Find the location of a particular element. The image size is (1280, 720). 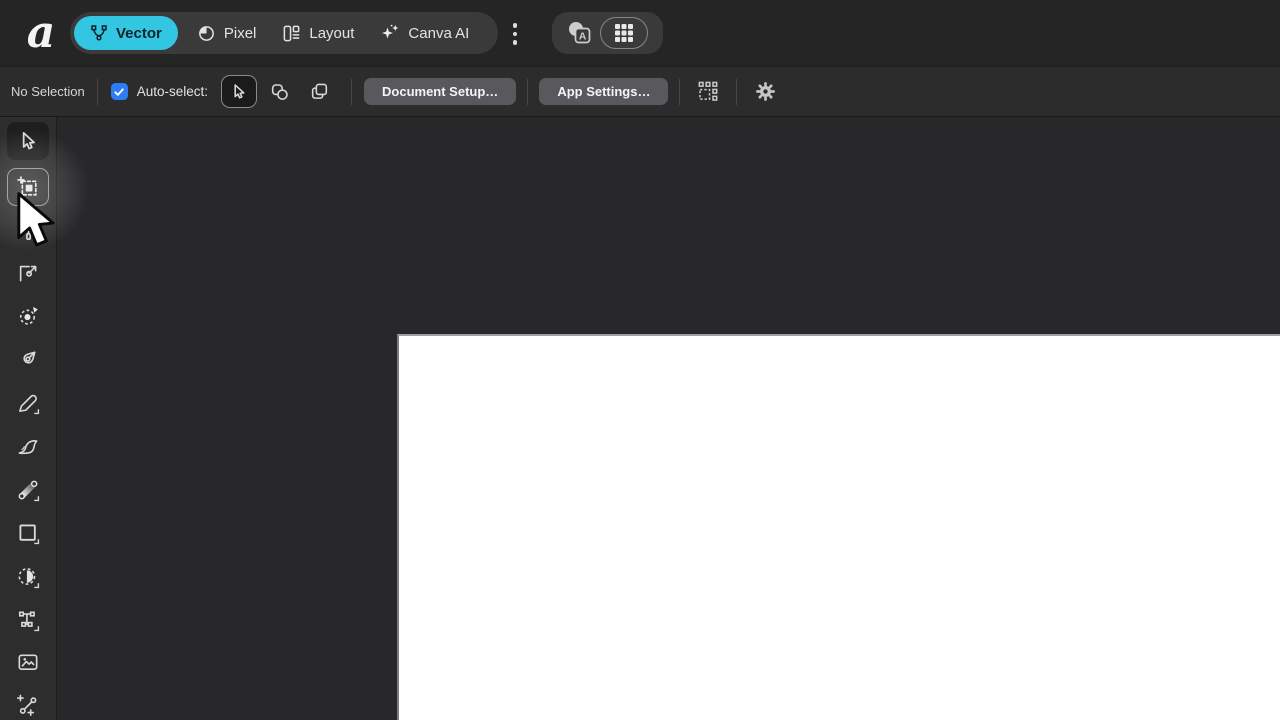

gear-icon is located at coordinates (765, 91).